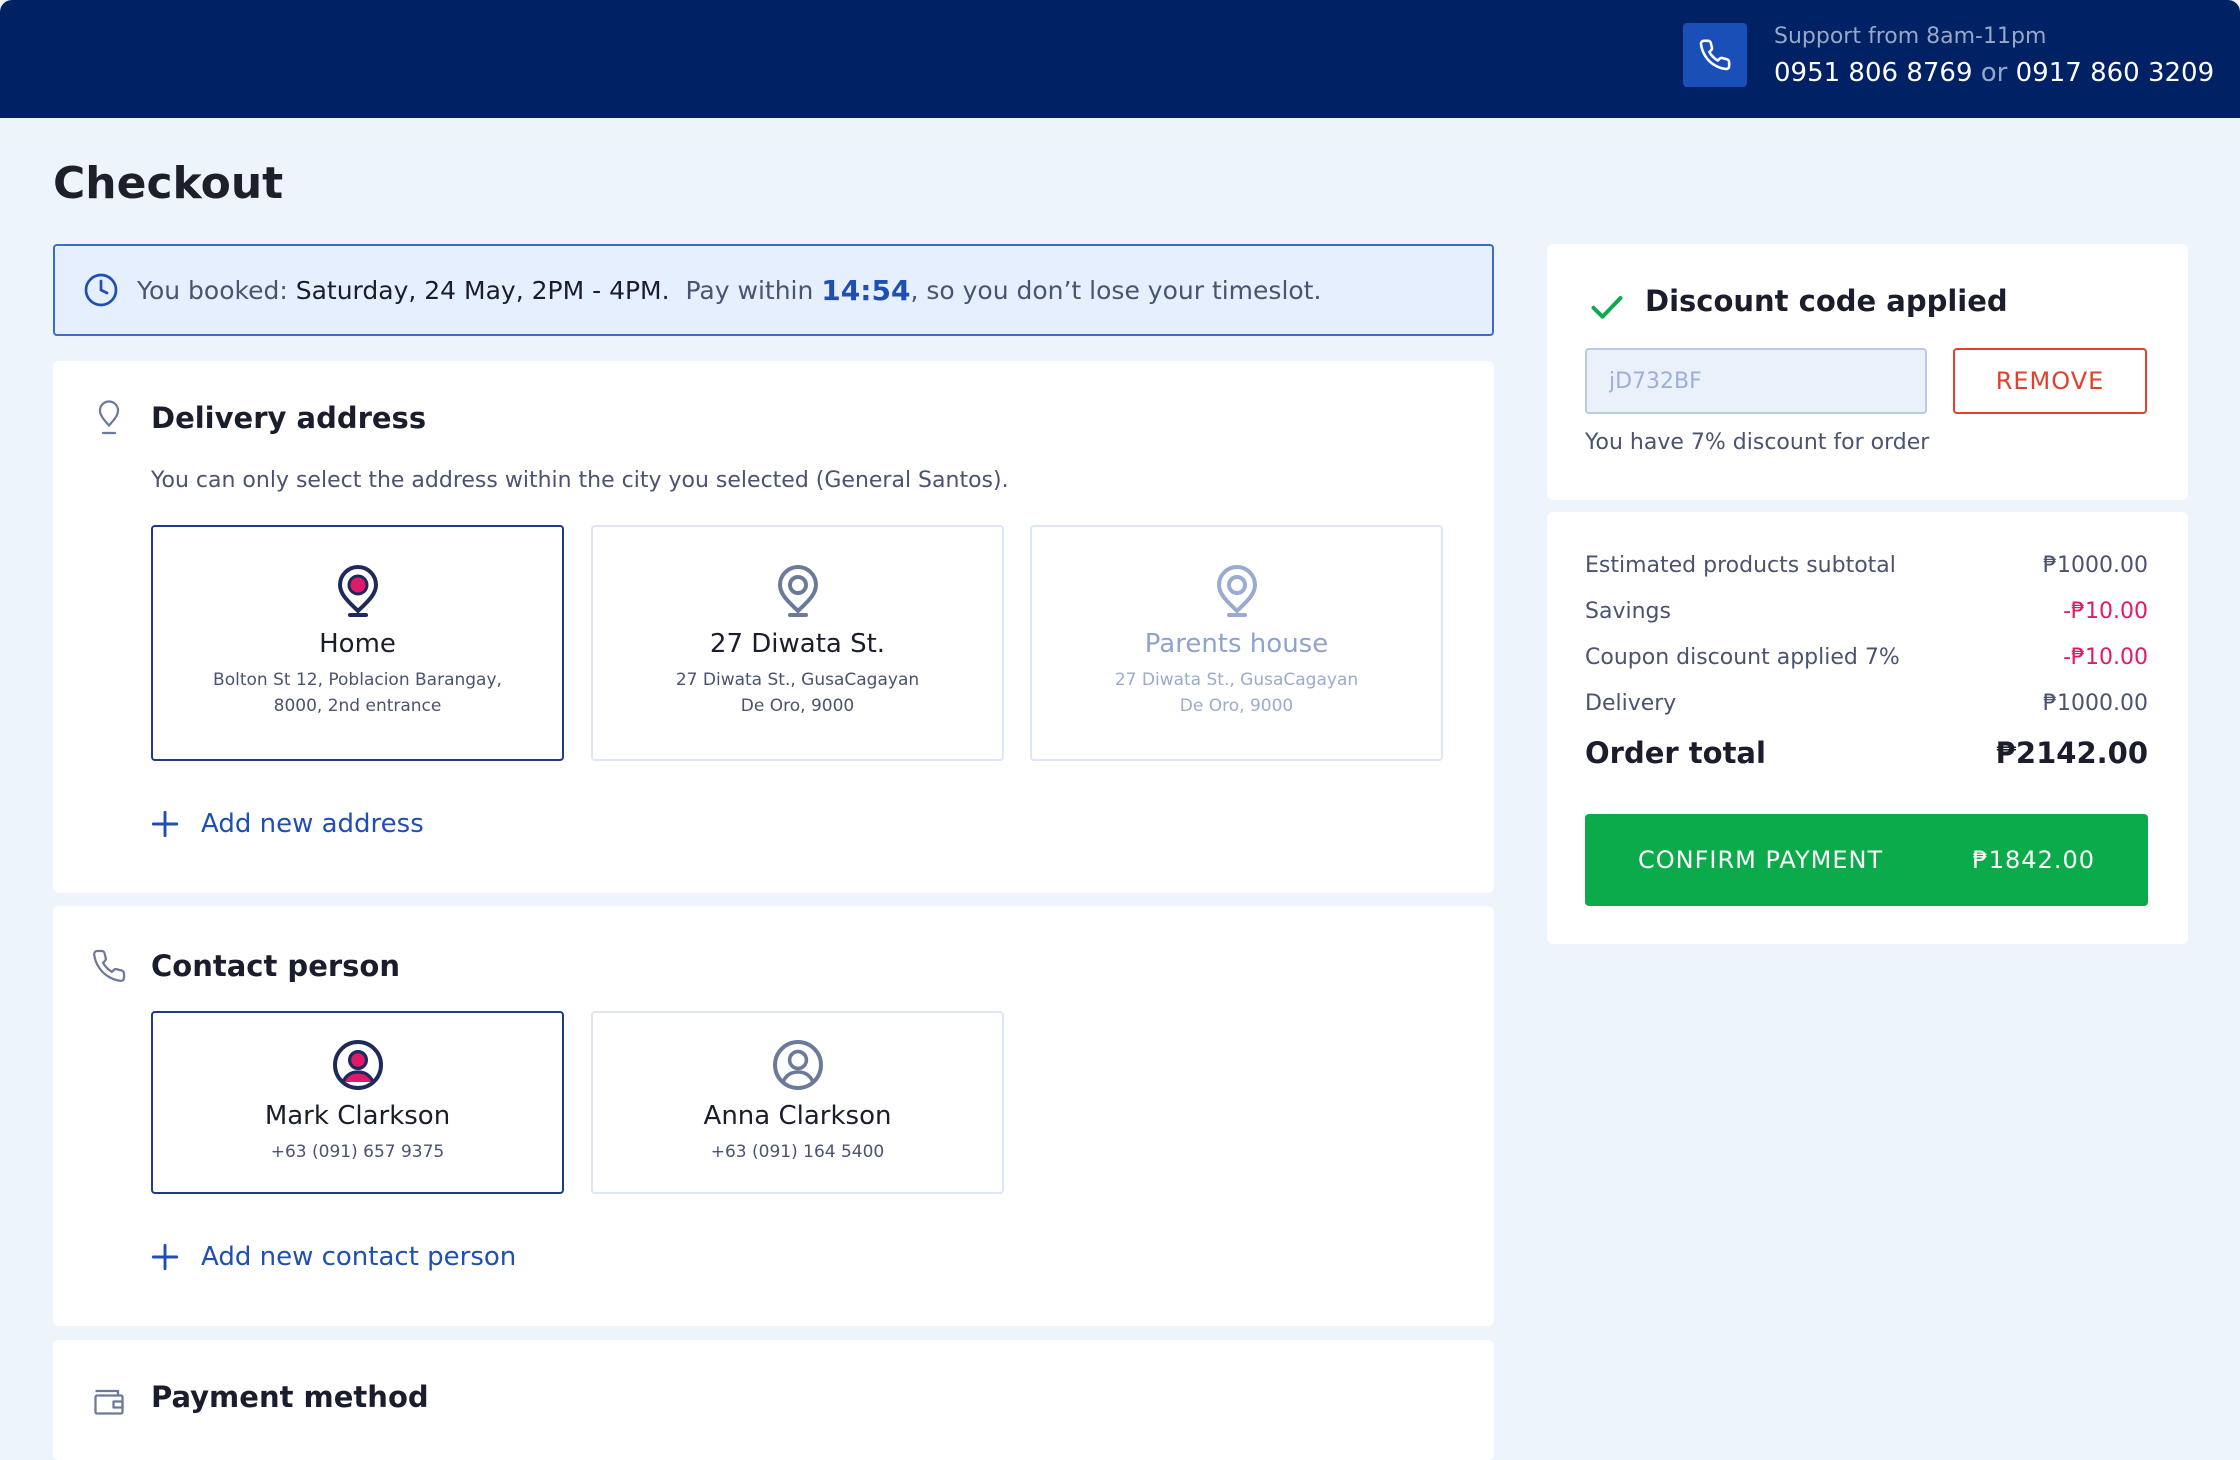 Image resolution: width=2240 pixels, height=1460 pixels. Describe the element at coordinates (275, 966) in the screenshot. I see `contact-person-title: Contact person` at that location.